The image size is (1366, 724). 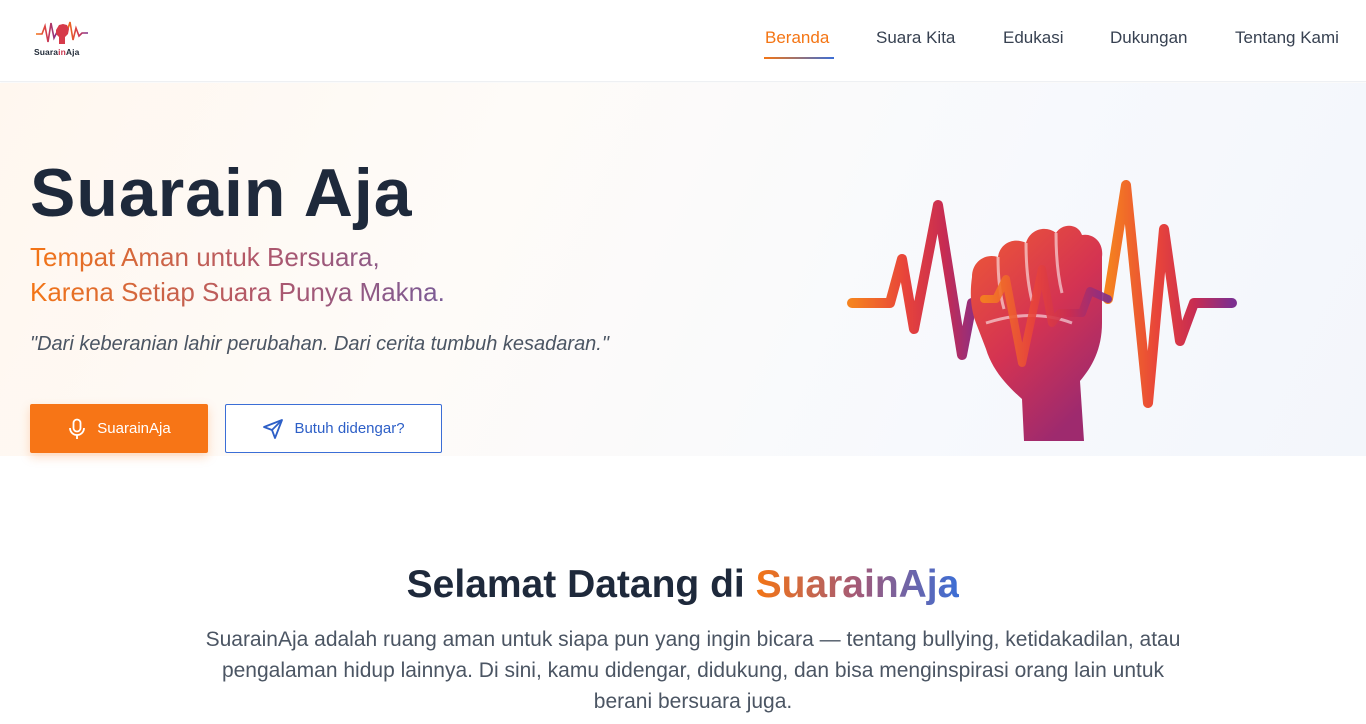 I want to click on welcome-title-brand: SuarainAja, so click(x=857, y=584).